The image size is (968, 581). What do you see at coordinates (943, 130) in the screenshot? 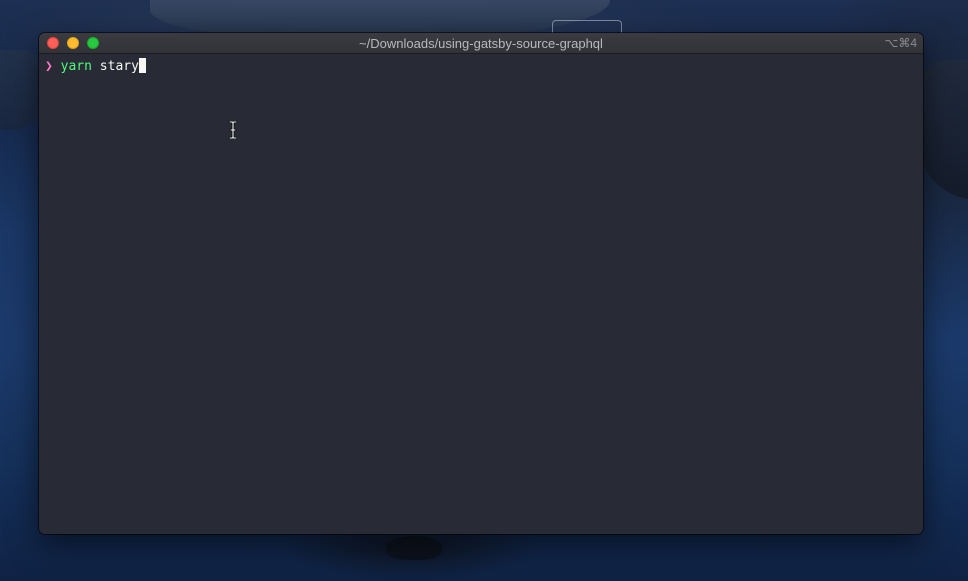
I see `wallpaper-cliff-right` at bounding box center [943, 130].